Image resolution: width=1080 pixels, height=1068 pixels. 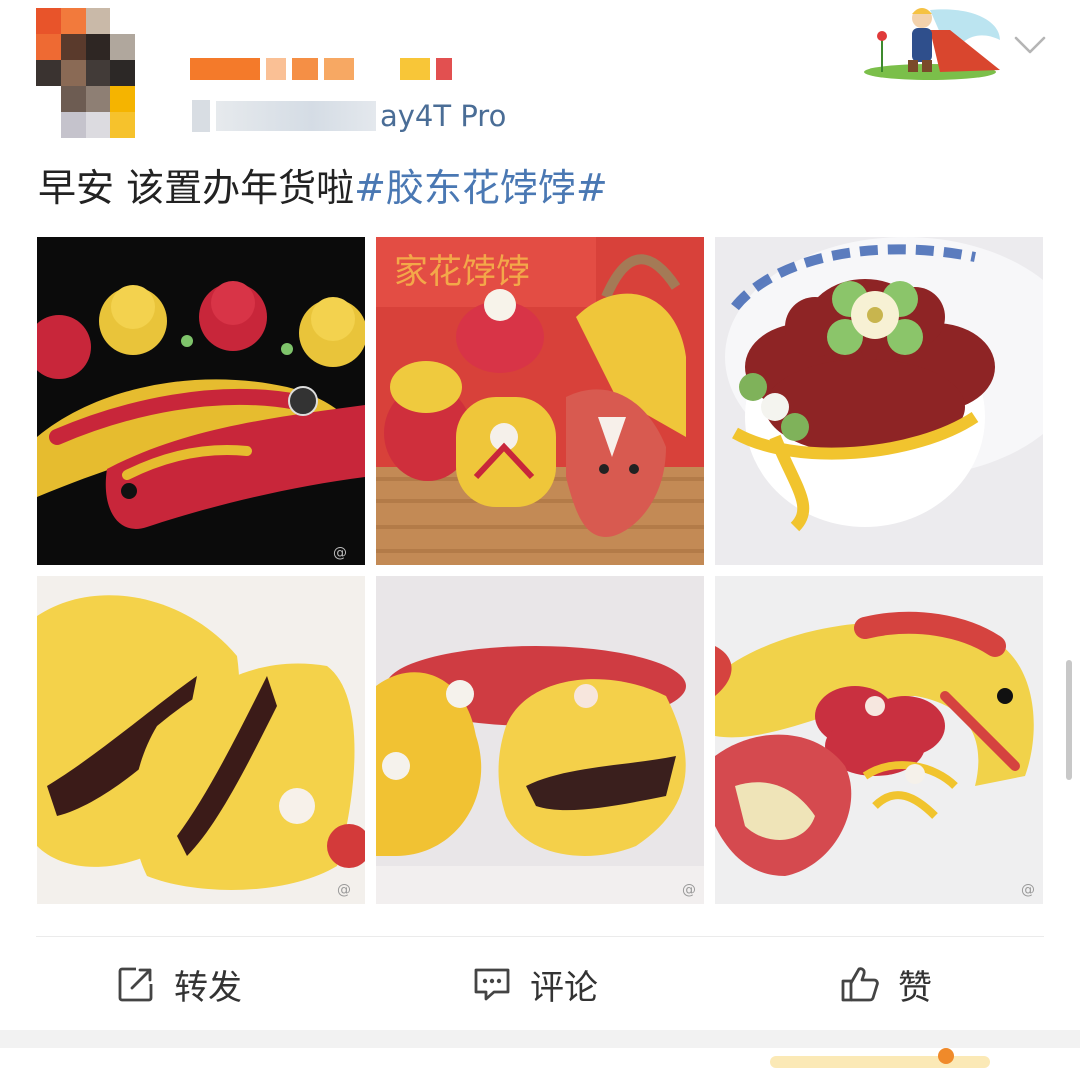 What do you see at coordinates (540, 936) in the screenshot?
I see `divider` at bounding box center [540, 936].